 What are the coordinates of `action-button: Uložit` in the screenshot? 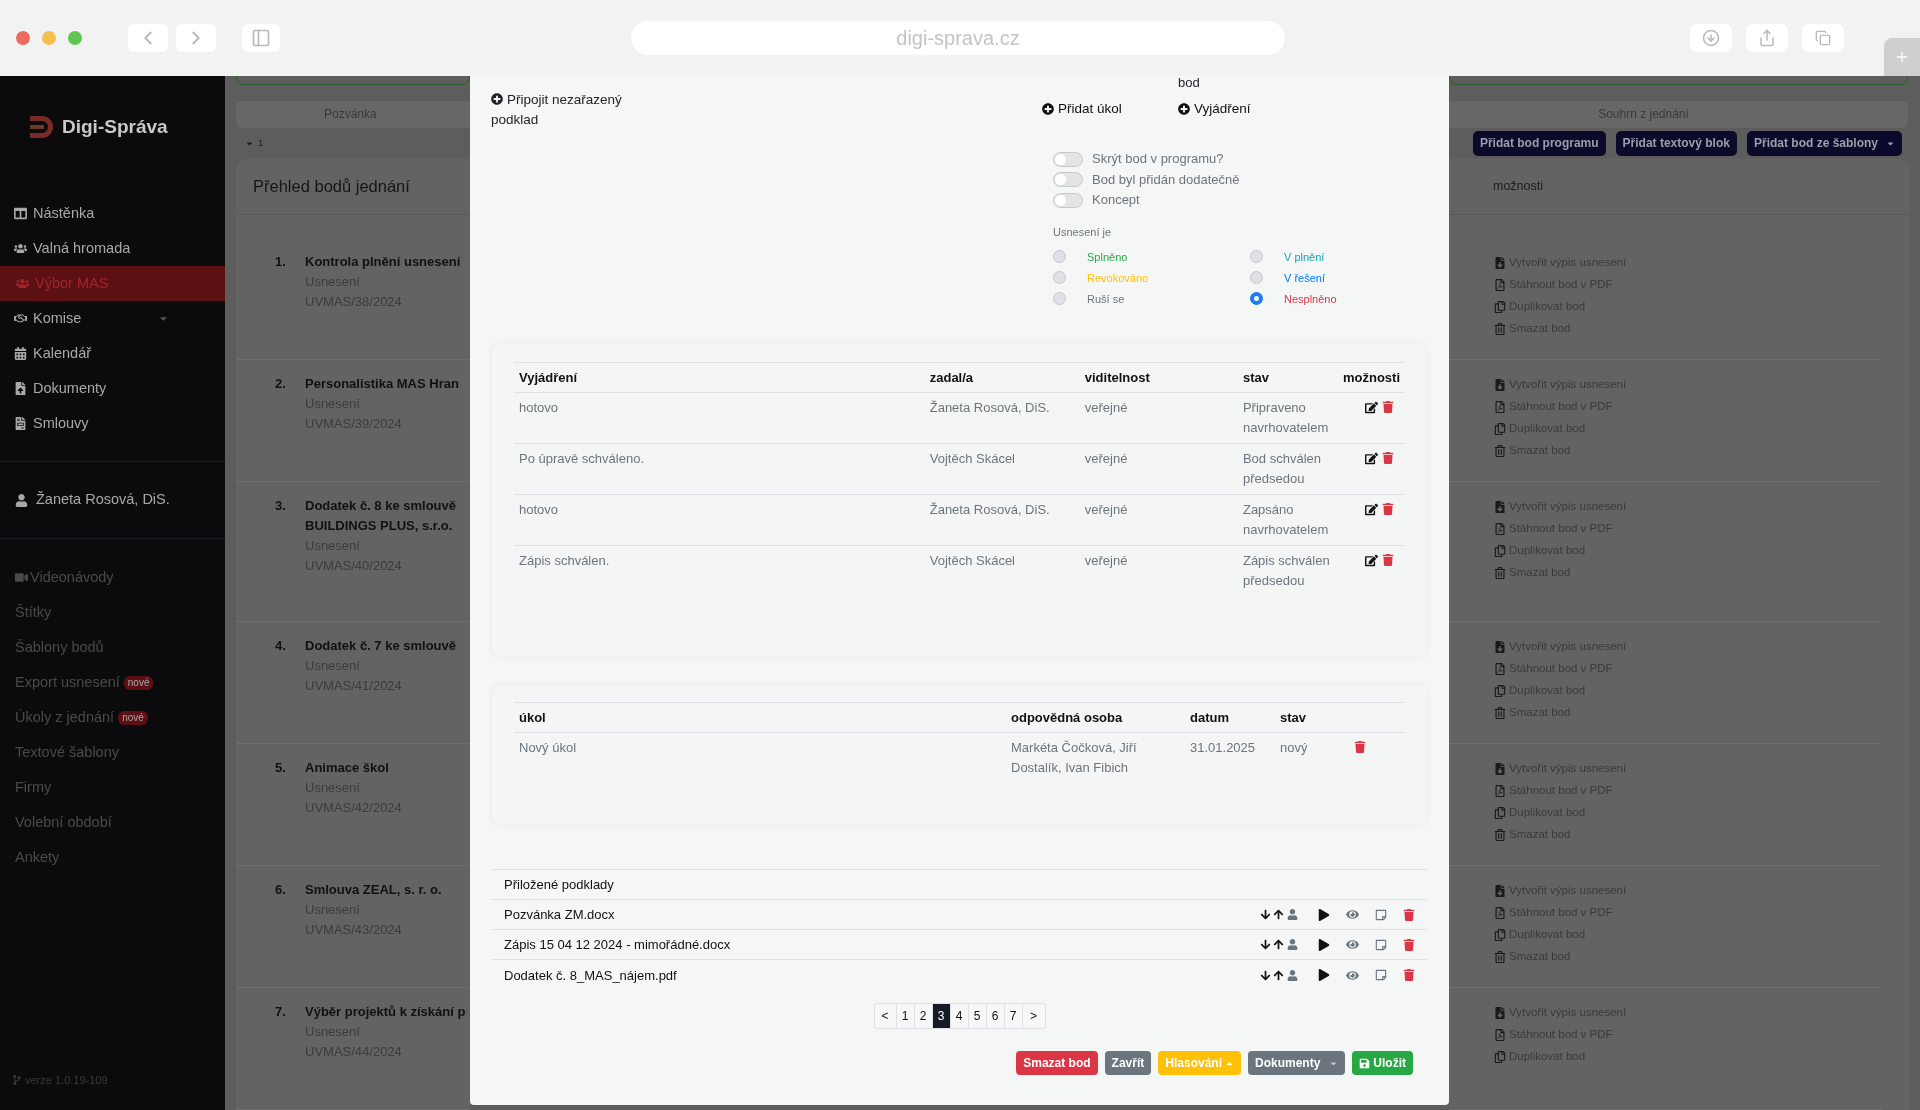 It's located at (1382, 1063).